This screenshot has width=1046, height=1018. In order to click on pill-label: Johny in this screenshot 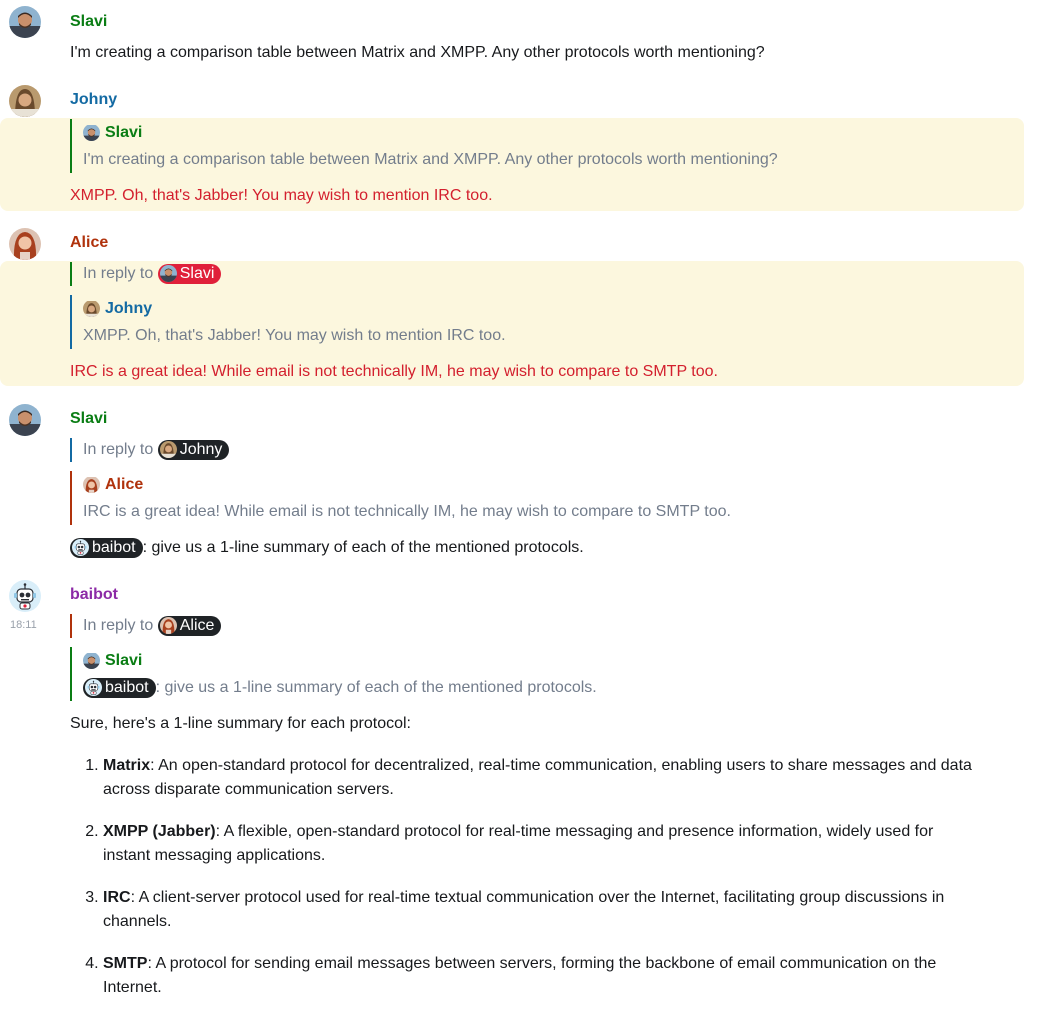, I will do `click(201, 449)`.